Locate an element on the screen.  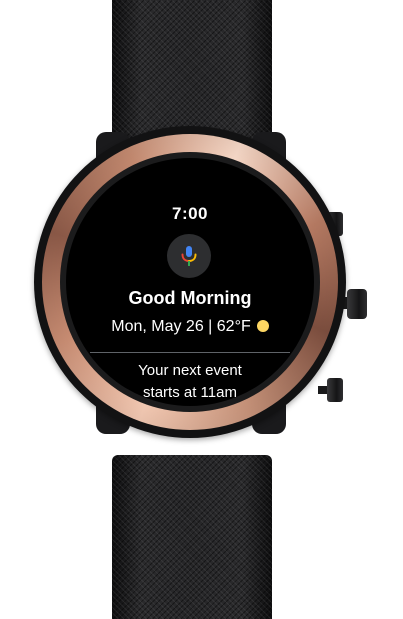
next-event-card: Your next event starts at 11am is located at coordinates (190, 382).